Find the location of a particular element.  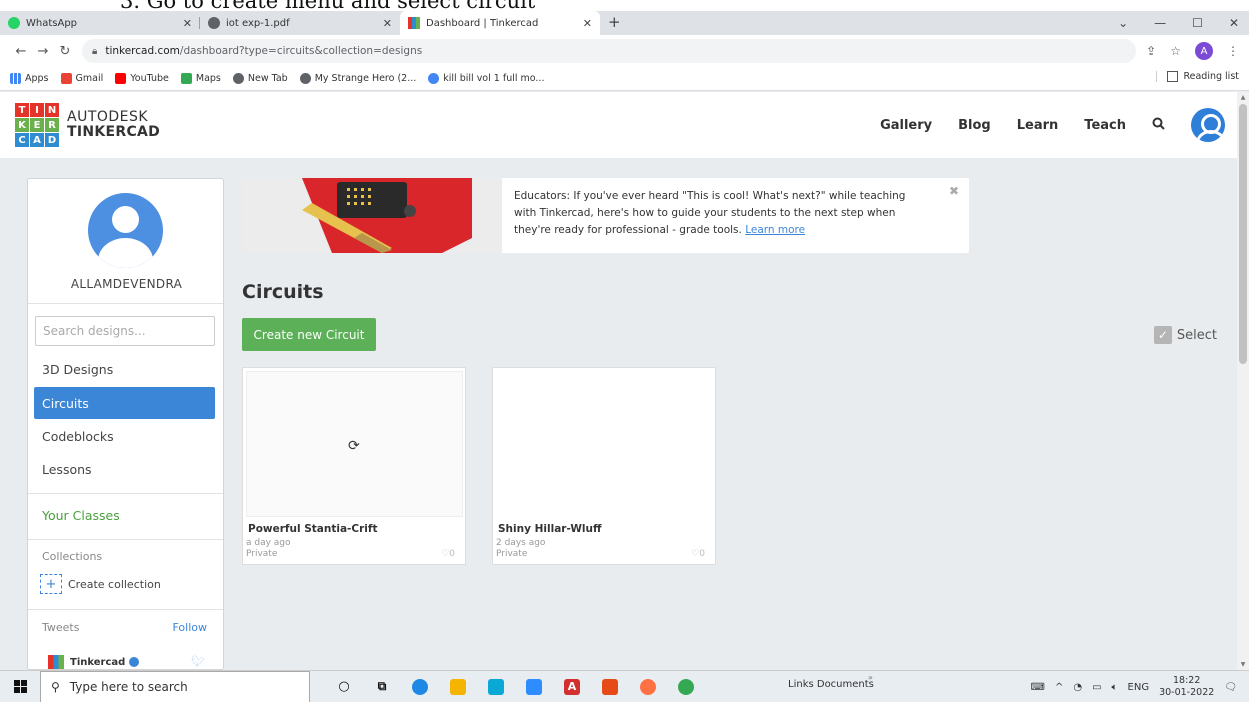

share-icon: ⇪ is located at coordinates (1151, 51).